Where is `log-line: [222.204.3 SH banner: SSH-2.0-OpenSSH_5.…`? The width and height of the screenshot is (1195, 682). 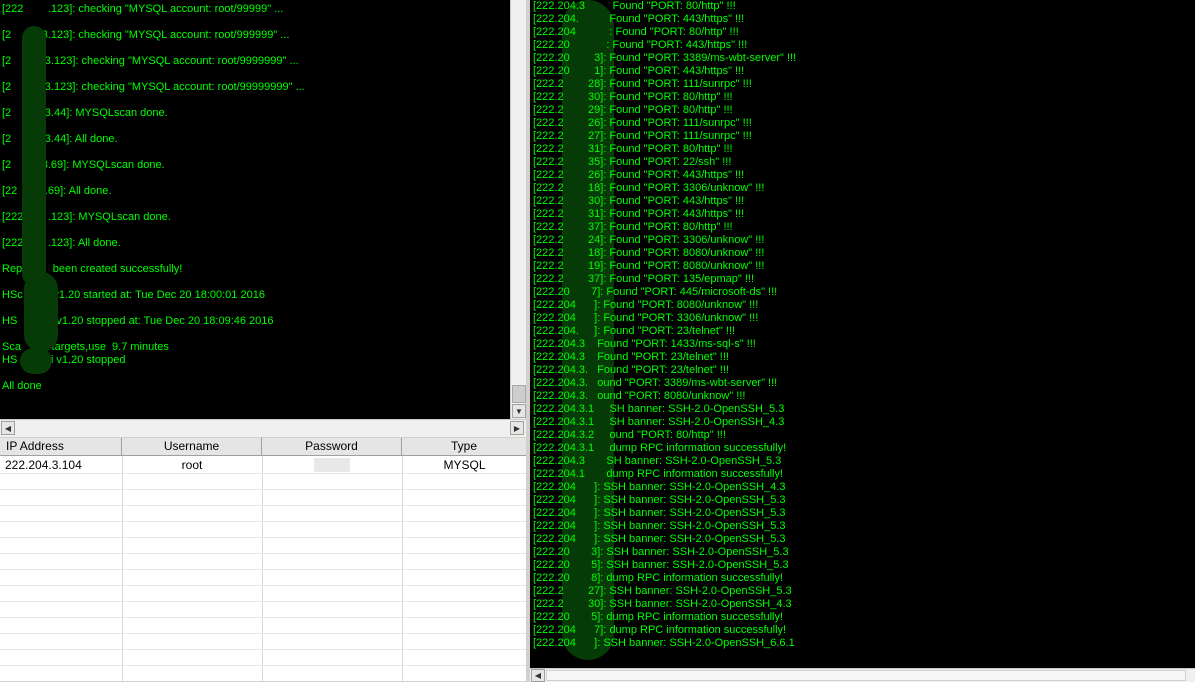
log-line: [222.204.3 SH banner: SSH-2.0-OpenSSH_5.… is located at coordinates (657, 461).